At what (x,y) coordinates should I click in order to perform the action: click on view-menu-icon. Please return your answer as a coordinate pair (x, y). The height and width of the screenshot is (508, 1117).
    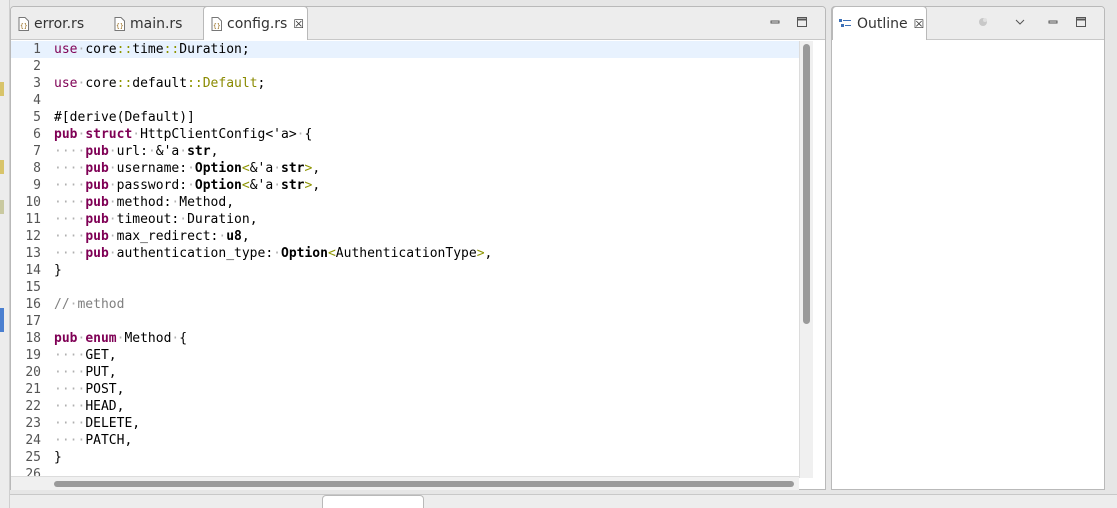
    Looking at the image, I should click on (1020, 22).